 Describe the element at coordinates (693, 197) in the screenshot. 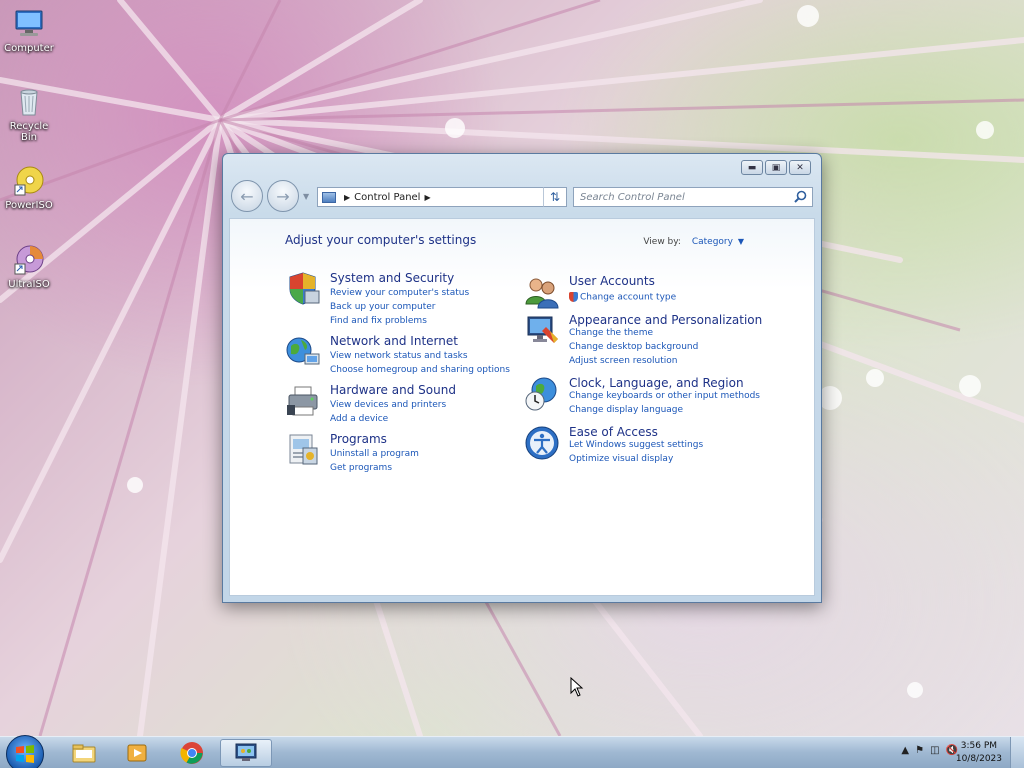

I see `search-input: Search Control Panel` at that location.